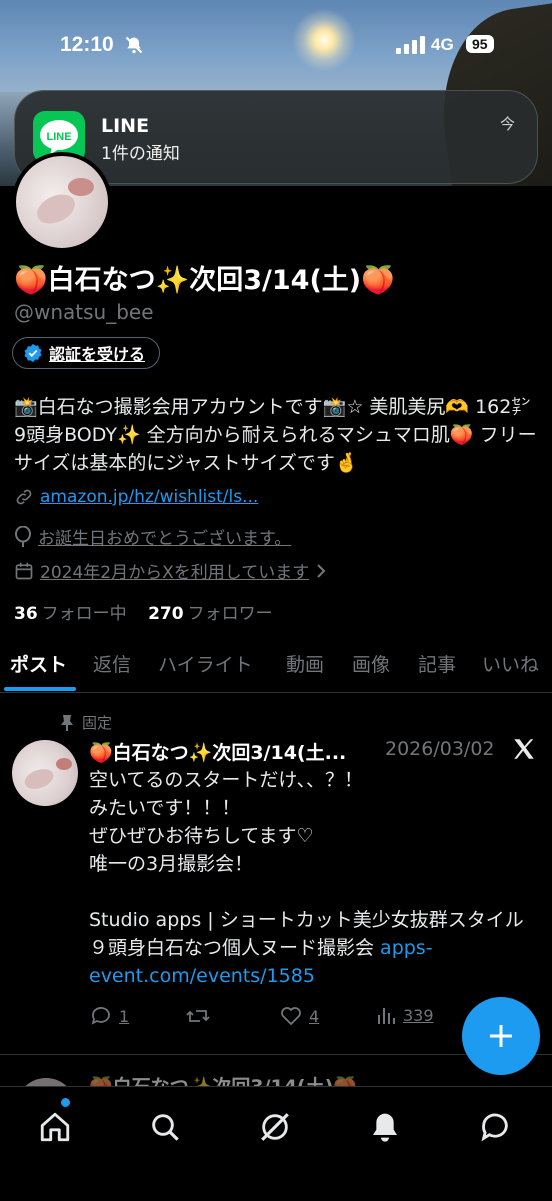 The height and width of the screenshot is (1201, 552). I want to click on compose-post-button, so click(501, 1036).